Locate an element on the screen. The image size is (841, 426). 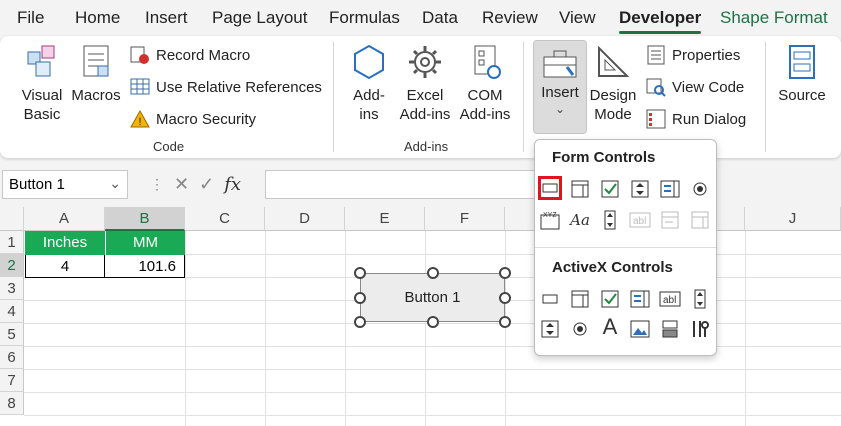
tab-review: Review is located at coordinates (510, 18).